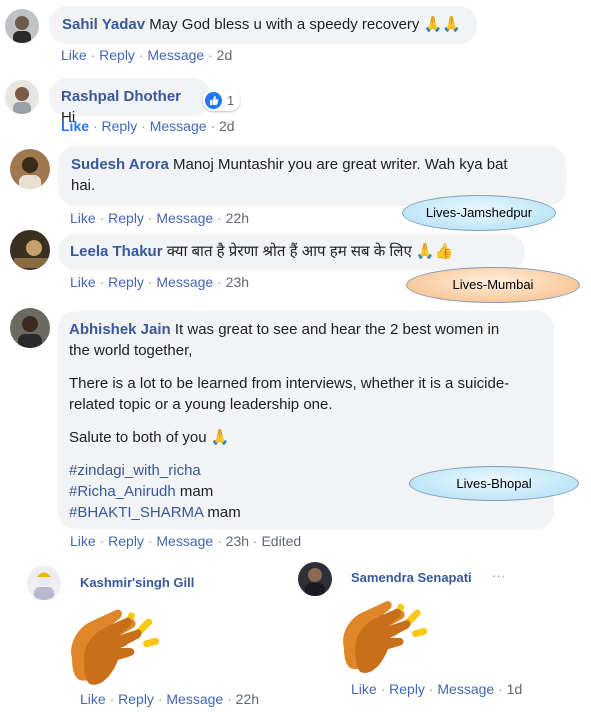 This screenshot has height=712, width=591. Describe the element at coordinates (120, 164) in the screenshot. I see `comment-author: Sudesh Arora` at that location.